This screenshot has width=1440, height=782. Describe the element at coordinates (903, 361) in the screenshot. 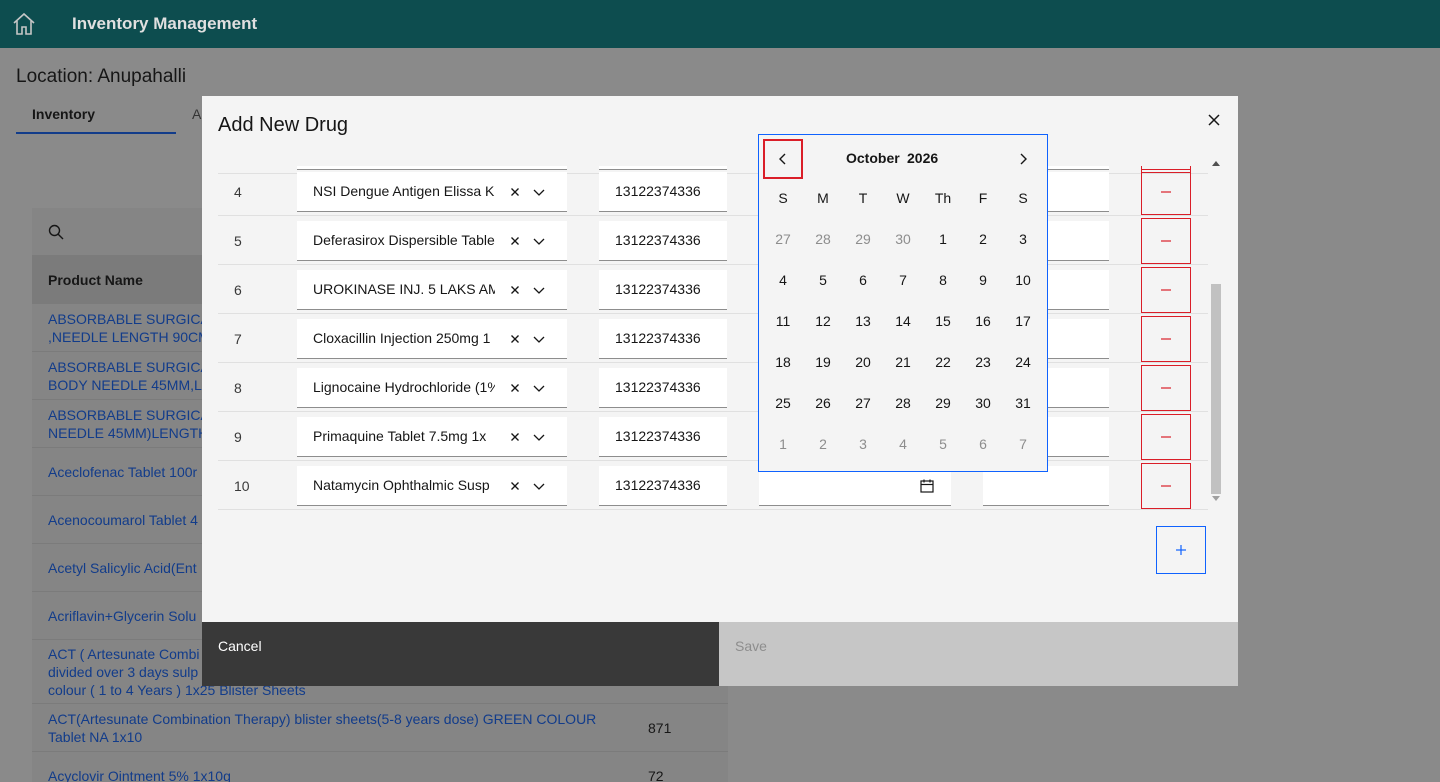

I see `calendar-day: 21` at that location.